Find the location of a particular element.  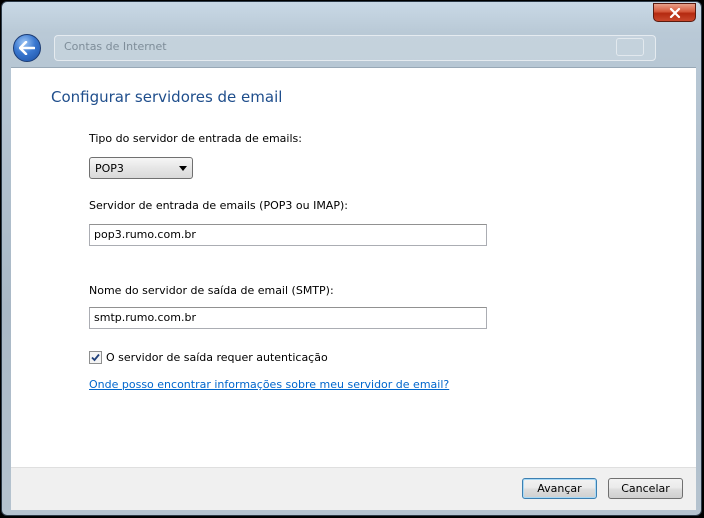

close-button is located at coordinates (674, 12).